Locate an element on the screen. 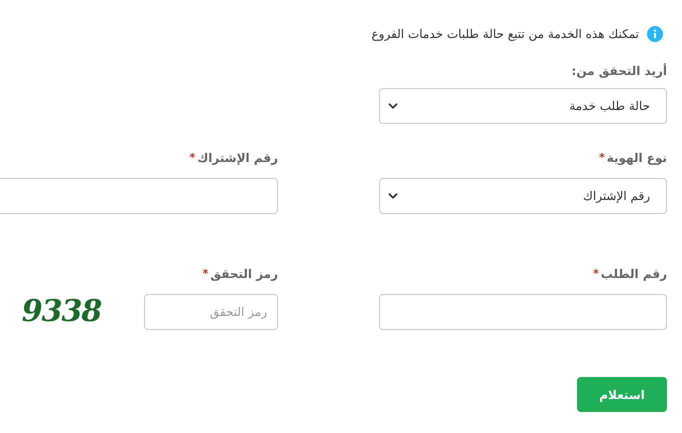 This screenshot has height=433, width=682. field-label: رمز التحقق is located at coordinates (244, 274).